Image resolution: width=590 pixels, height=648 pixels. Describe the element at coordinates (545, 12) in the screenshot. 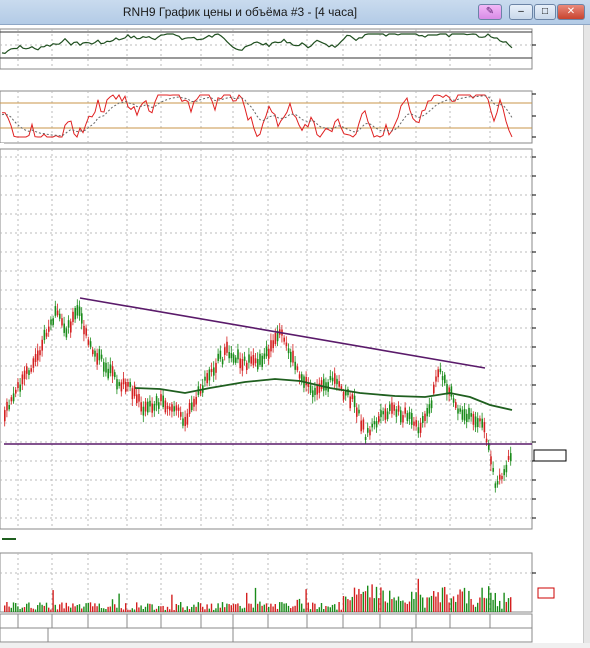

I see `maximize-icon: □` at that location.